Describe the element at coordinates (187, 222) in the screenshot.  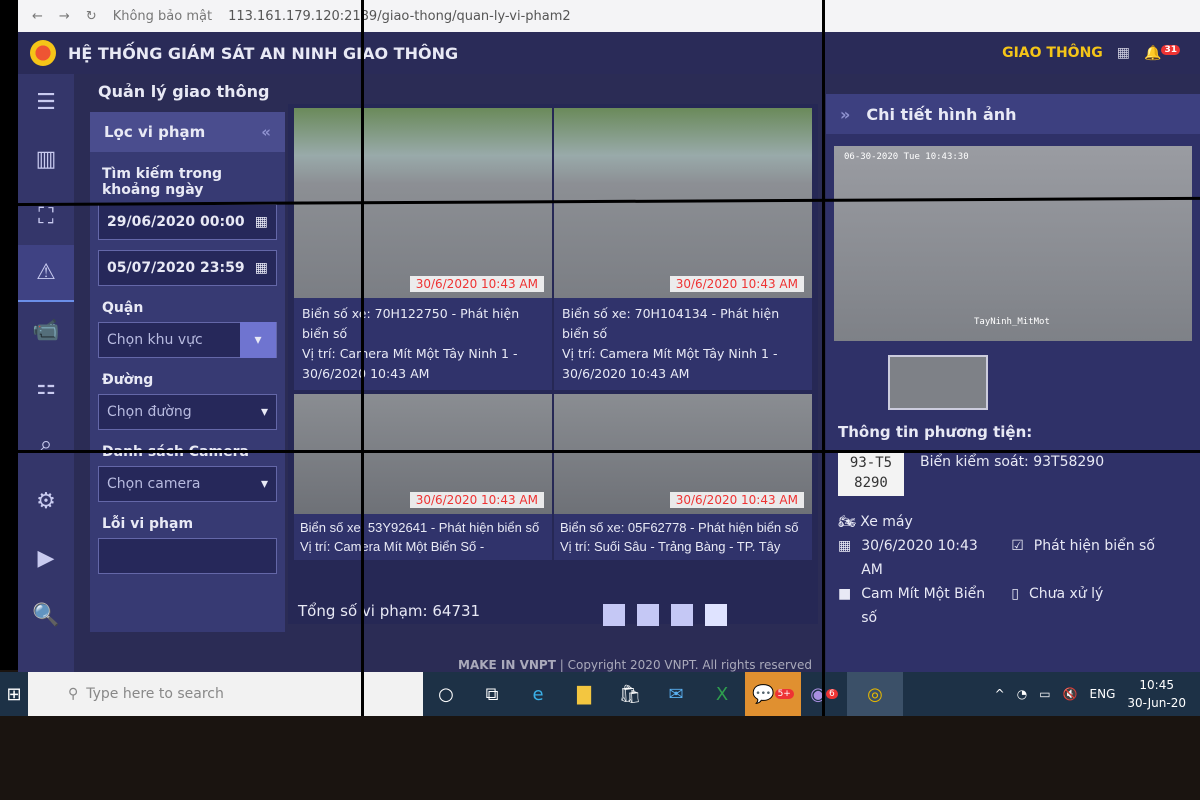
I see `date-from-input: 29/06/2020 00:00 ▦` at that location.